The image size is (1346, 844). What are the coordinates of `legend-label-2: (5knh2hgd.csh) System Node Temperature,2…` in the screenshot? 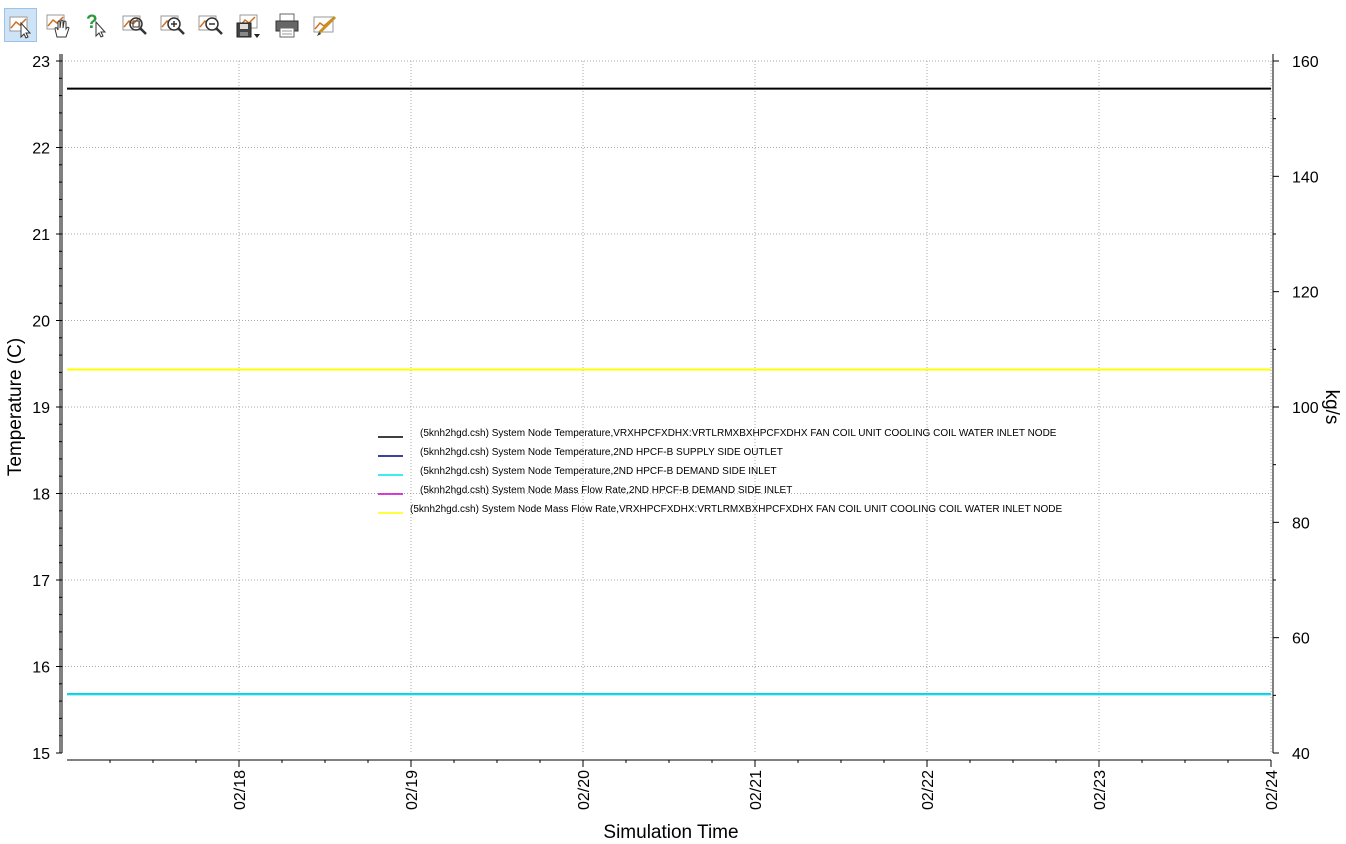 It's located at (601, 452).